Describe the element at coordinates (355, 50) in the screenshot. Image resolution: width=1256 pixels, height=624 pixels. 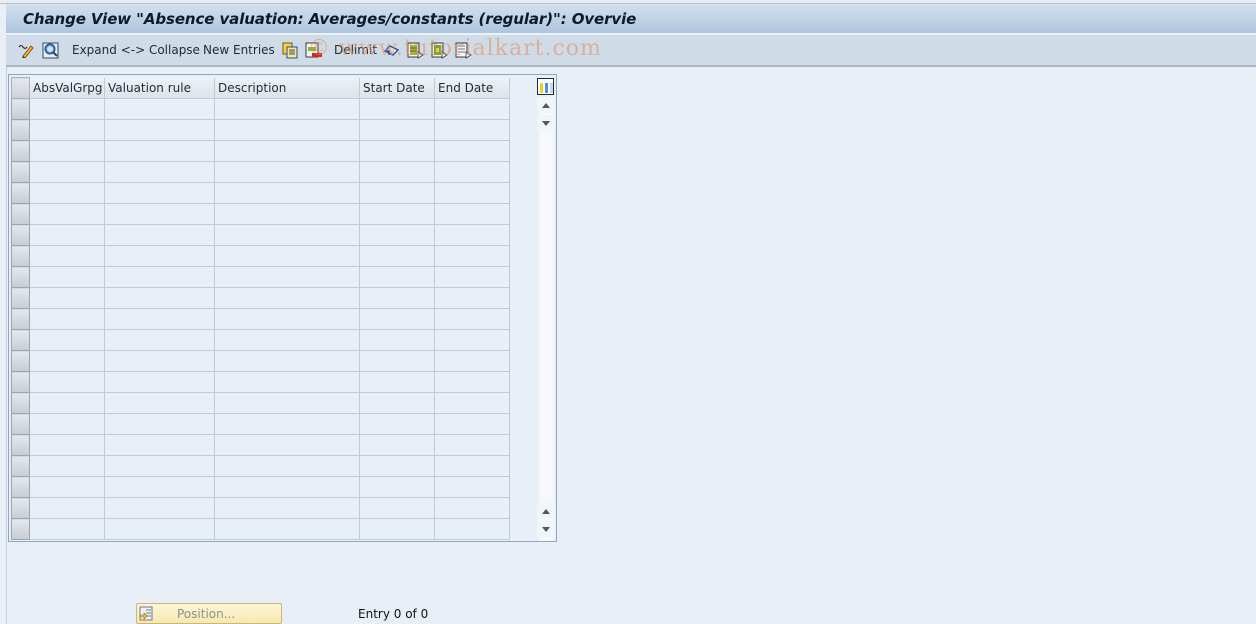
I see `delimit-button: Delimit` at that location.